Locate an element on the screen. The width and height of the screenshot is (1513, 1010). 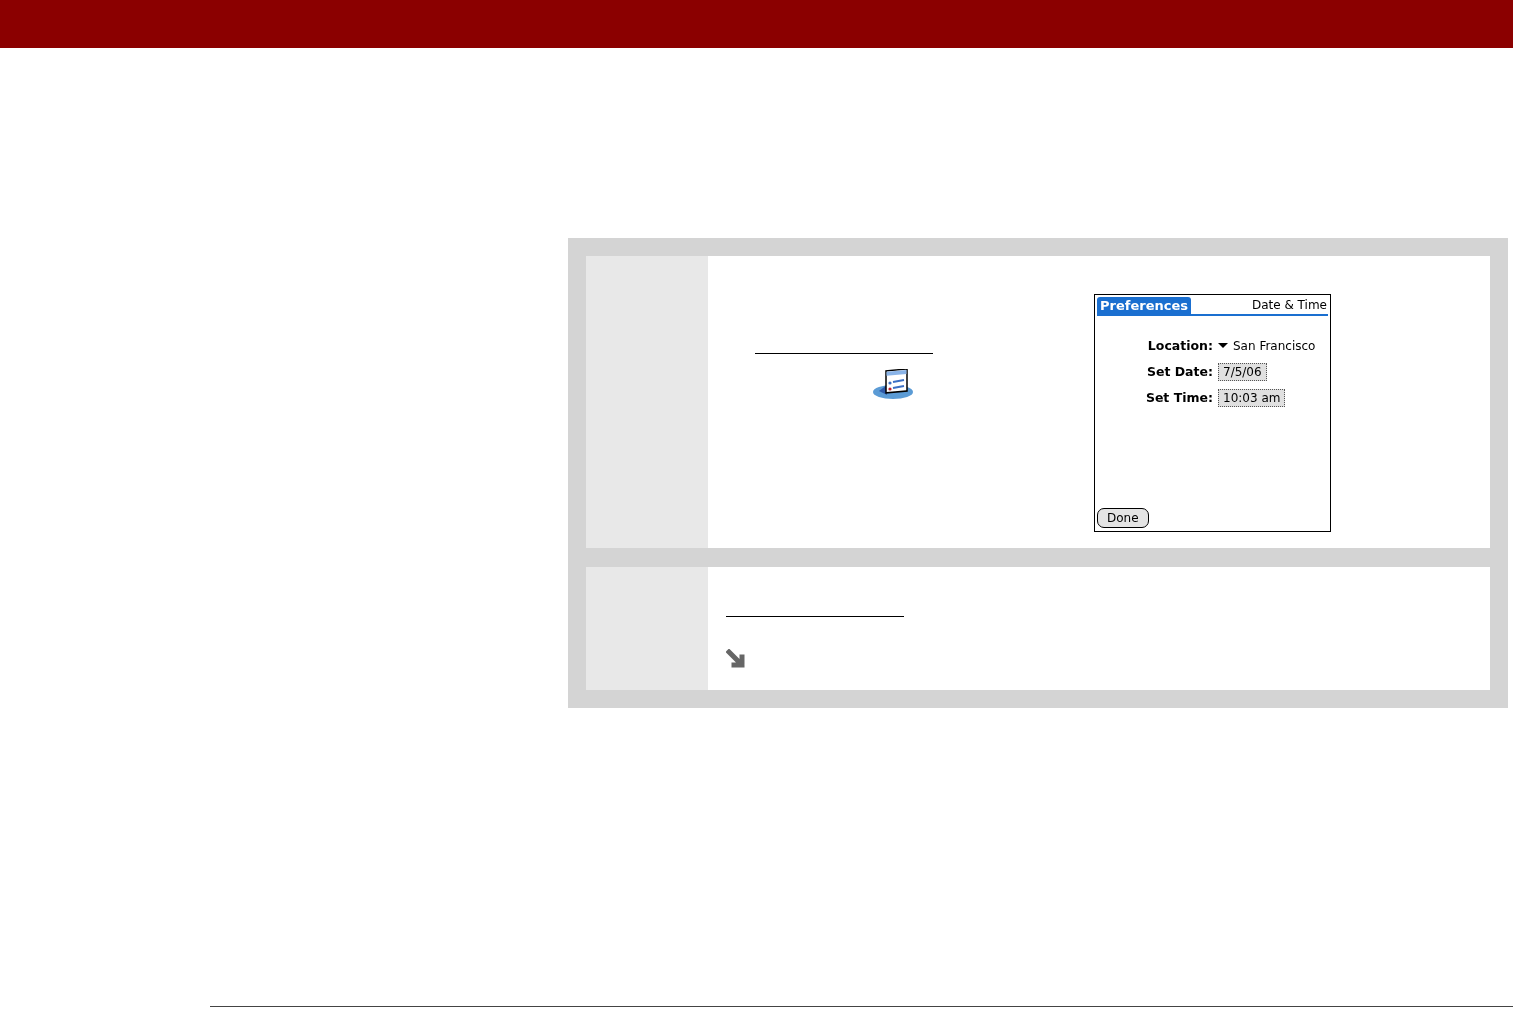
field-label: Set Time: is located at coordinates (1178, 398).